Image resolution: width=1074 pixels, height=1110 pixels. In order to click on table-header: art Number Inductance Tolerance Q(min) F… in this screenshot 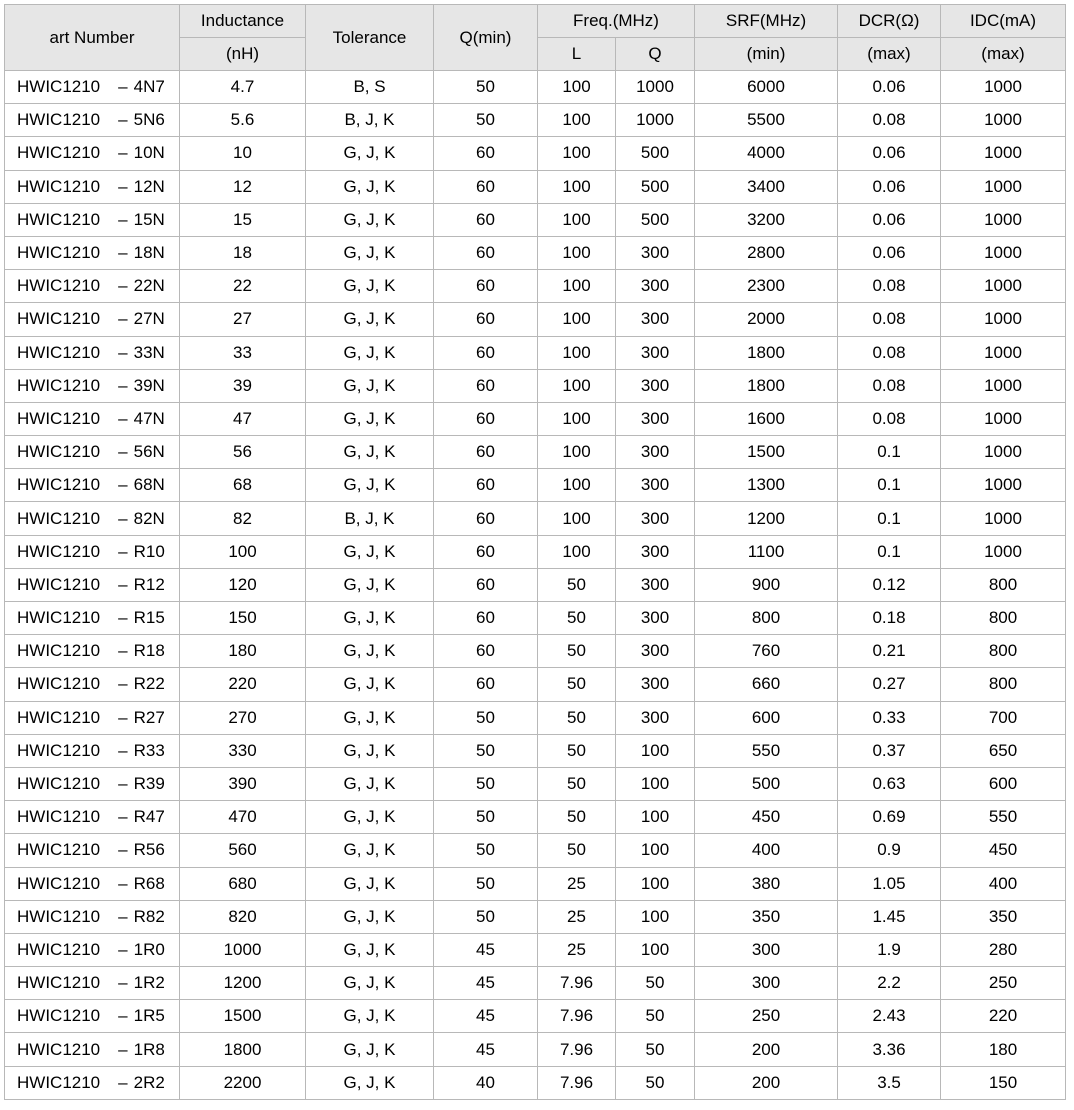, I will do `click(535, 37)`.